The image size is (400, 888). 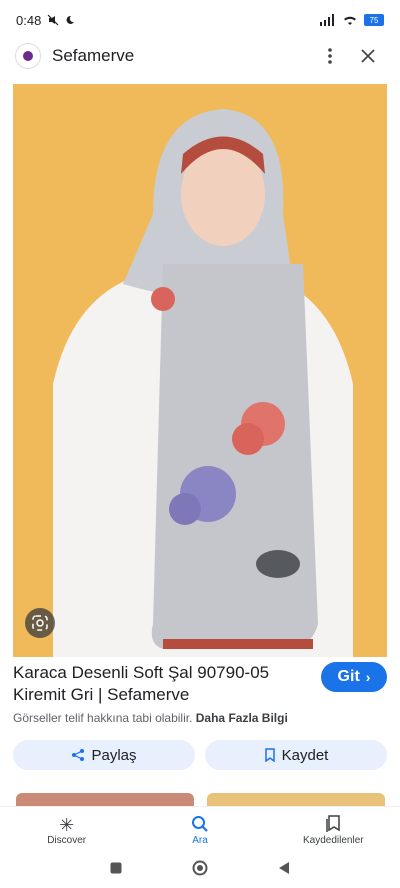 I want to click on logo-mark, so click(x=28, y=56).